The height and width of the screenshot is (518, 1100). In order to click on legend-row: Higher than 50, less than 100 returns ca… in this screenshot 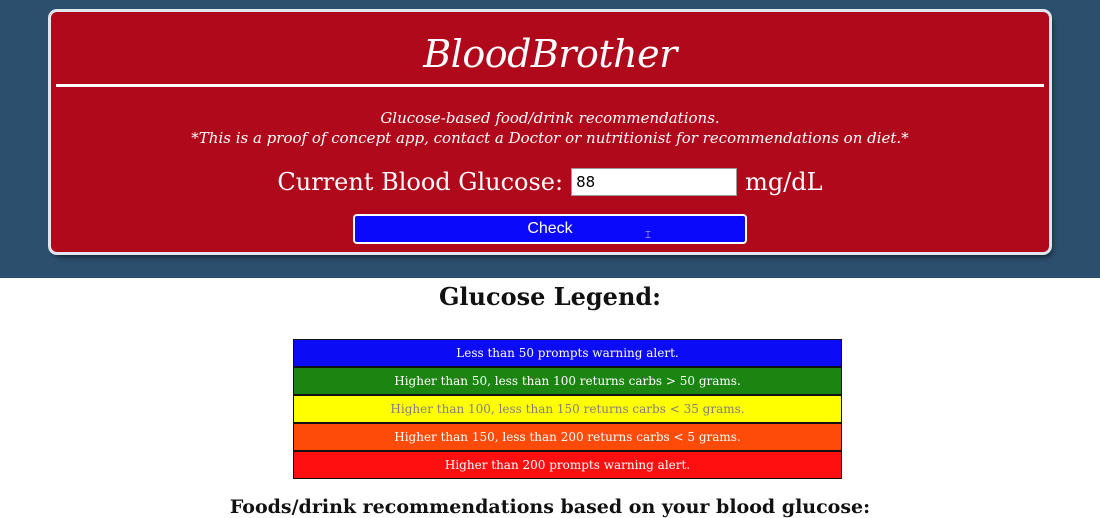, I will do `click(567, 381)`.